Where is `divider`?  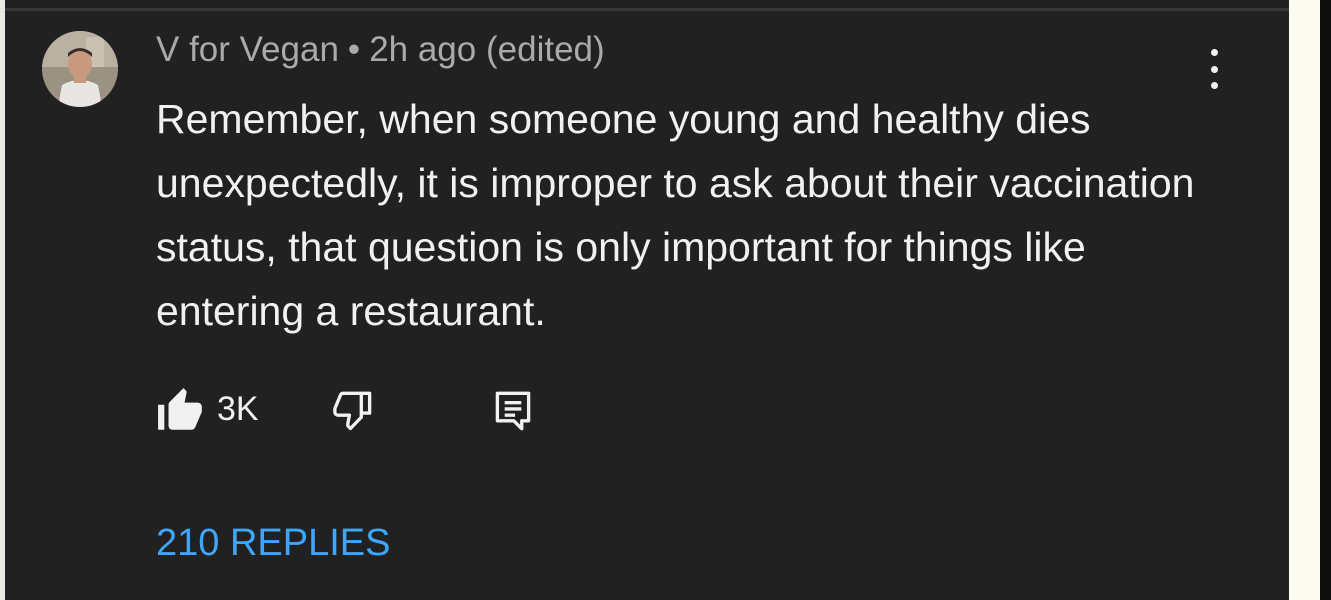
divider is located at coordinates (647, 9).